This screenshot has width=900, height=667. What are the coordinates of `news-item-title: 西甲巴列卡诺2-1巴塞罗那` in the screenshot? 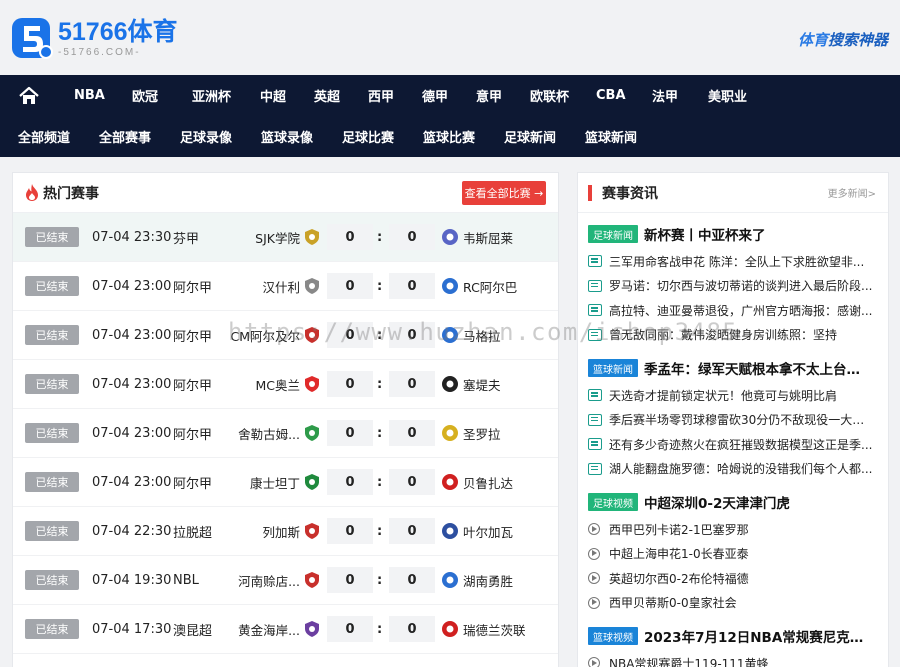 It's located at (679, 529).